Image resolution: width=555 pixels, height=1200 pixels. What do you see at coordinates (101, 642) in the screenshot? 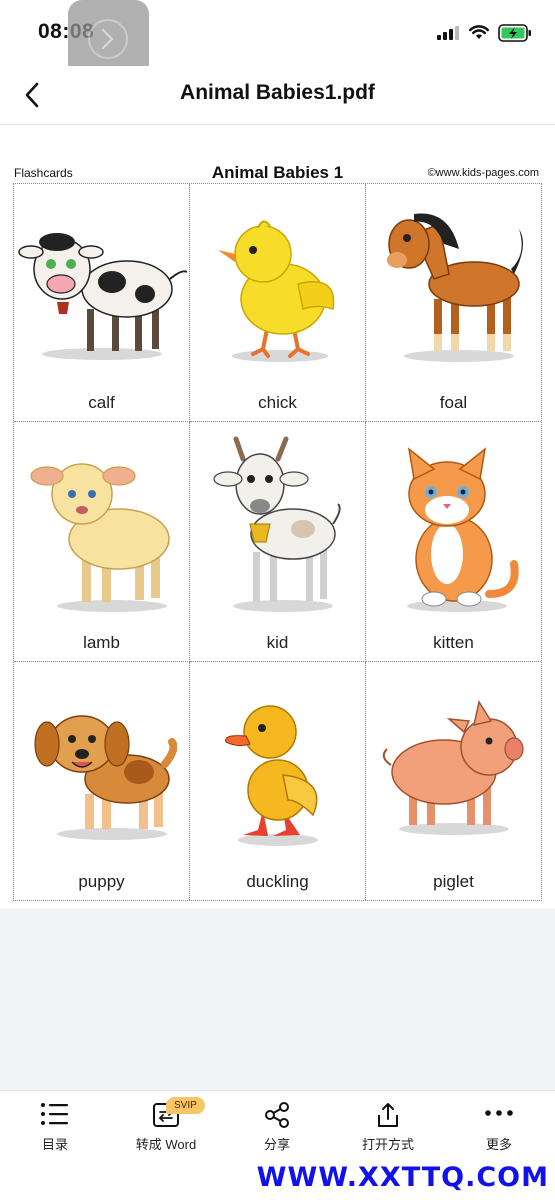
I see `flashcard-label: lamb` at bounding box center [101, 642].